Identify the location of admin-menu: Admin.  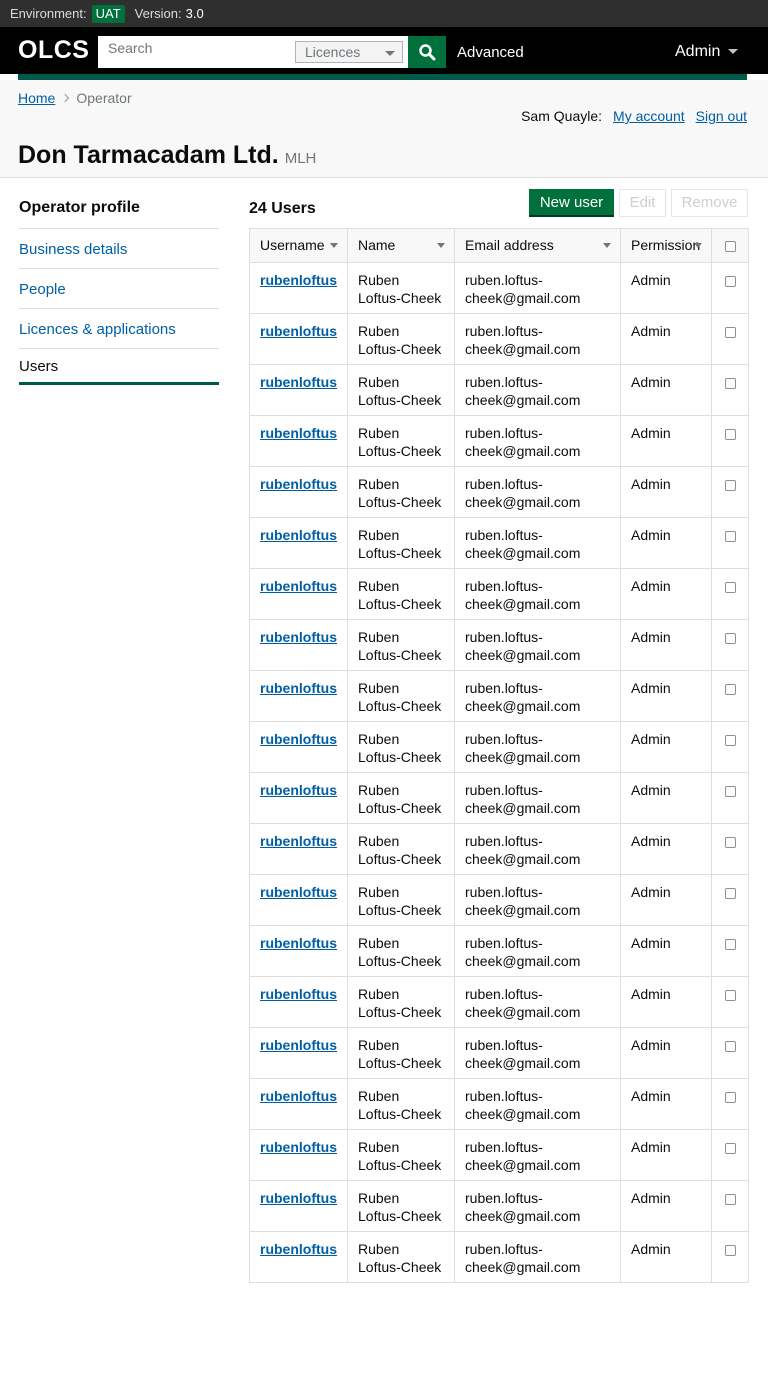
(707, 52).